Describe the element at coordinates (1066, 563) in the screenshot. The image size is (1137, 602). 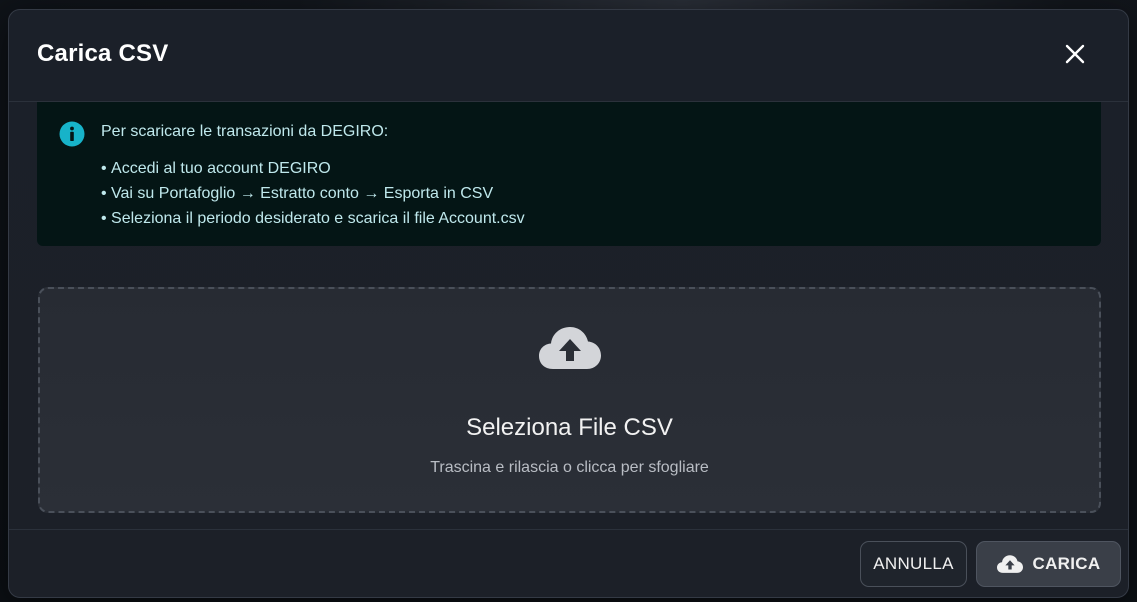
I see `upload-button-label: CARICA` at that location.